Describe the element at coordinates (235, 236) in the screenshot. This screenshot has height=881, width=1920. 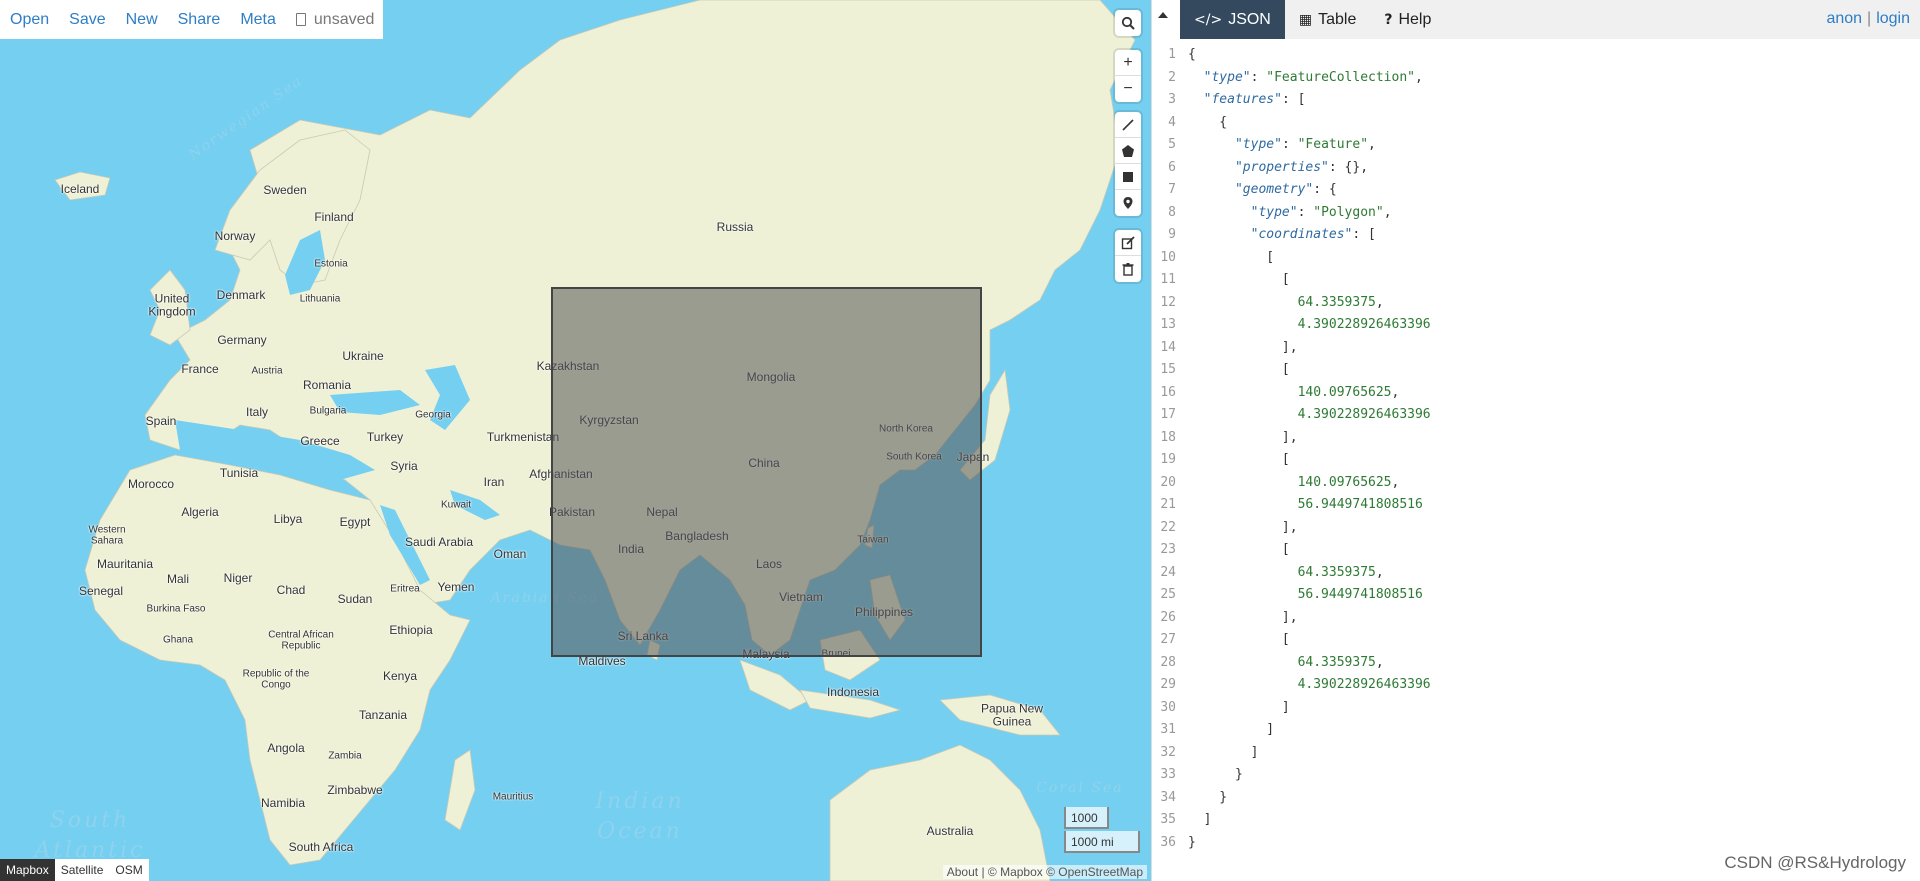
I see `place-label: Norway` at that location.